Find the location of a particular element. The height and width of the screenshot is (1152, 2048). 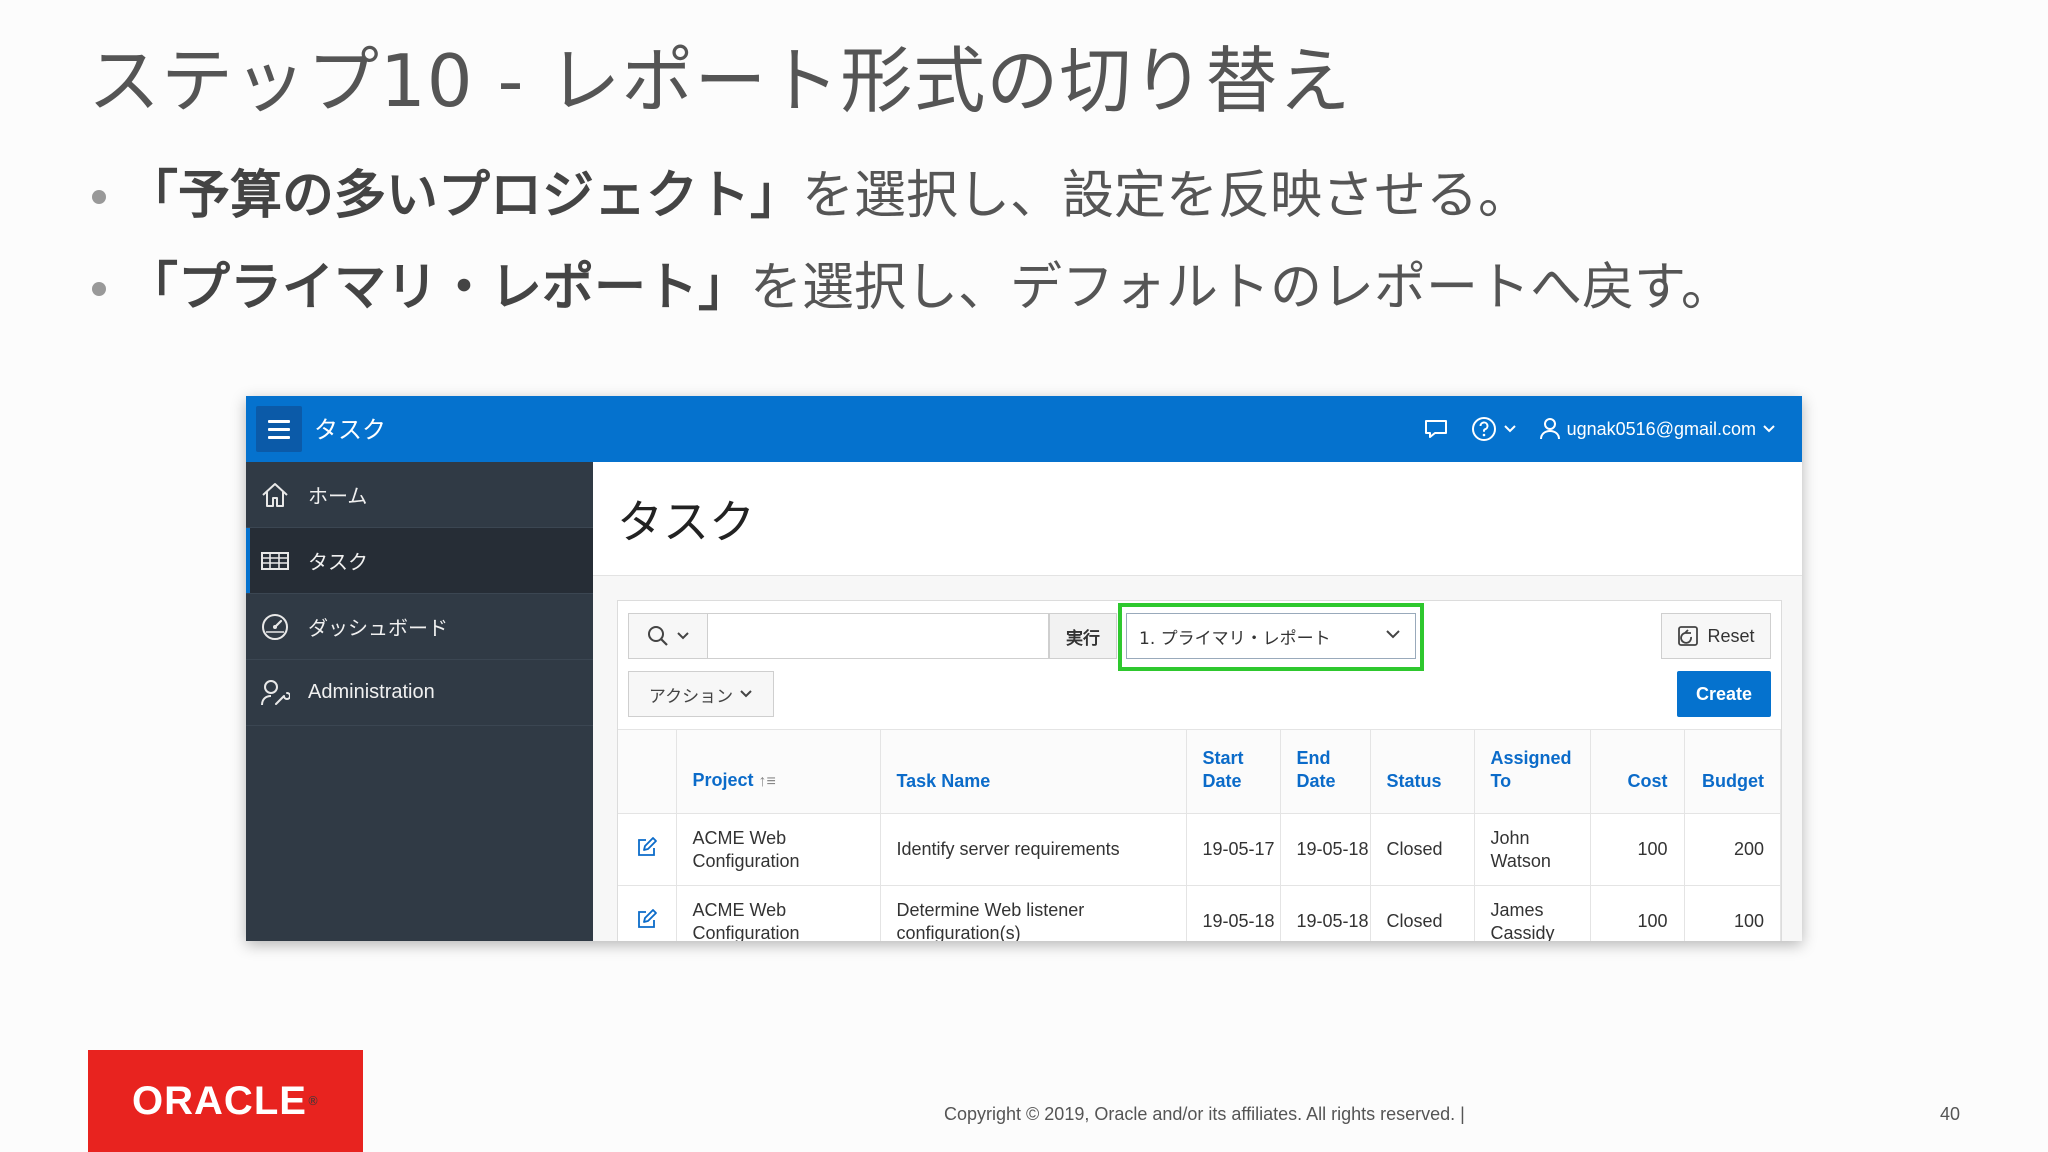

bullet-item: 「予算の多いプロジェクト」を選択し、設定を反映させる。 is located at coordinates (910, 206).